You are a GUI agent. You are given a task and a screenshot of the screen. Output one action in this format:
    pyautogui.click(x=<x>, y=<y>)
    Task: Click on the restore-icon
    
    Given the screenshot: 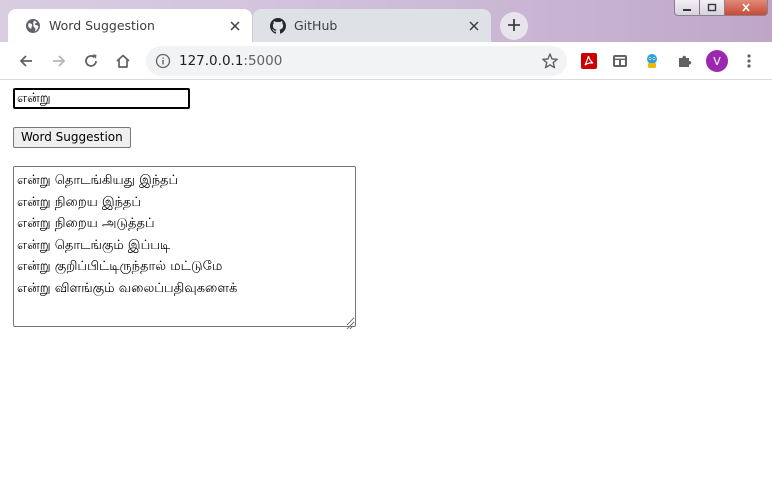 What is the action you would take?
    pyautogui.click(x=712, y=7)
    